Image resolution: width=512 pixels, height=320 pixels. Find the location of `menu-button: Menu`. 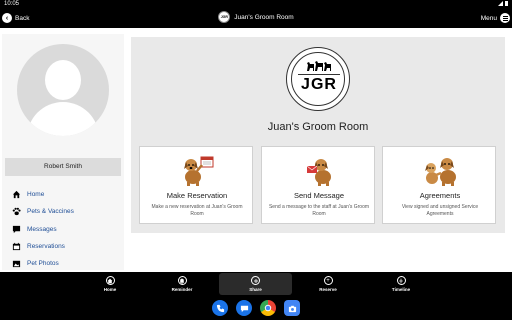

menu-button: Menu is located at coordinates (495, 18).